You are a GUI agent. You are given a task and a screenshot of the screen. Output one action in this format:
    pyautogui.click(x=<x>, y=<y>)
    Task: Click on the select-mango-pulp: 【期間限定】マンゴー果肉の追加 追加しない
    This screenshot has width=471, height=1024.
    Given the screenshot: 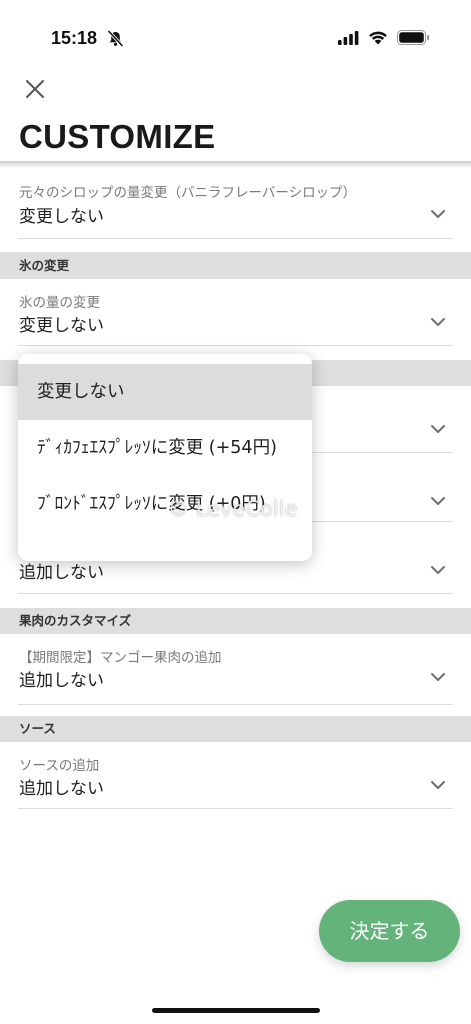 What is the action you would take?
    pyautogui.click(x=235, y=669)
    